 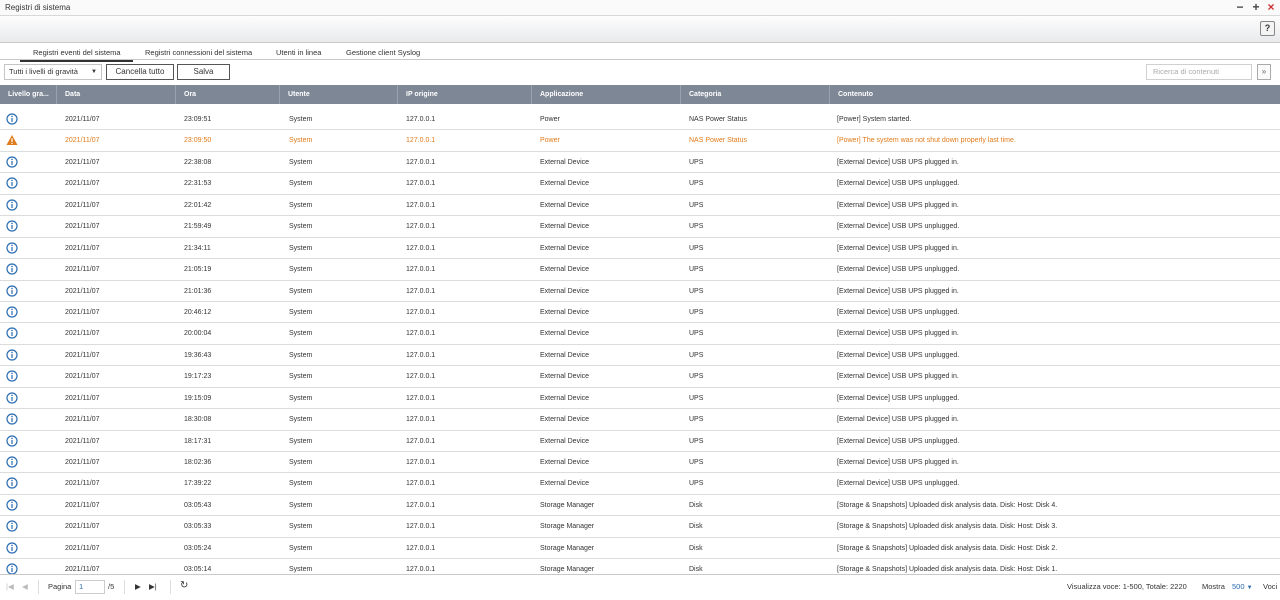 I want to click on column-header-user: Utente, so click(x=339, y=94).